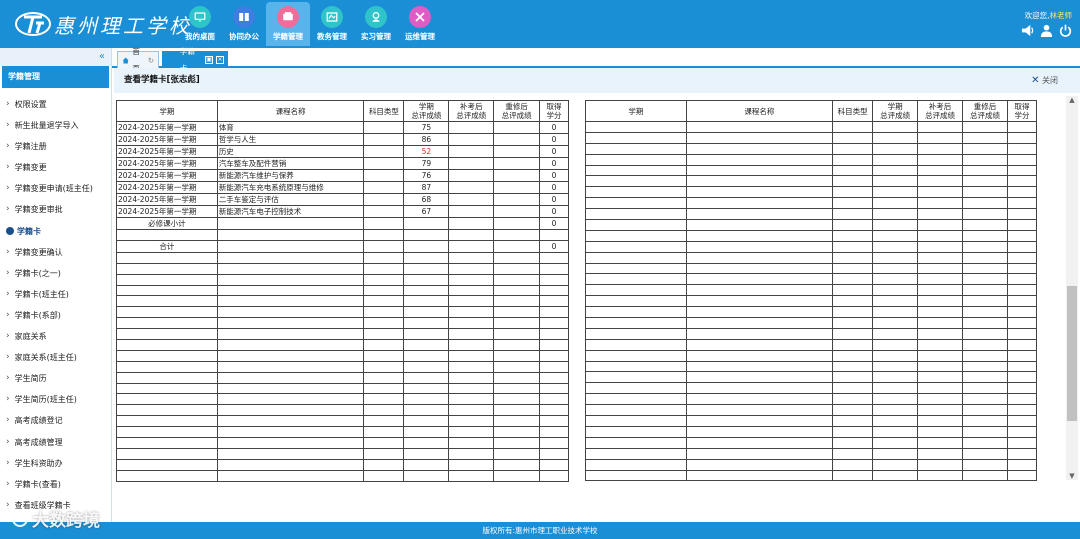  Describe the element at coordinates (55, 57) in the screenshot. I see `collapse-sidebar-icon: «` at that location.